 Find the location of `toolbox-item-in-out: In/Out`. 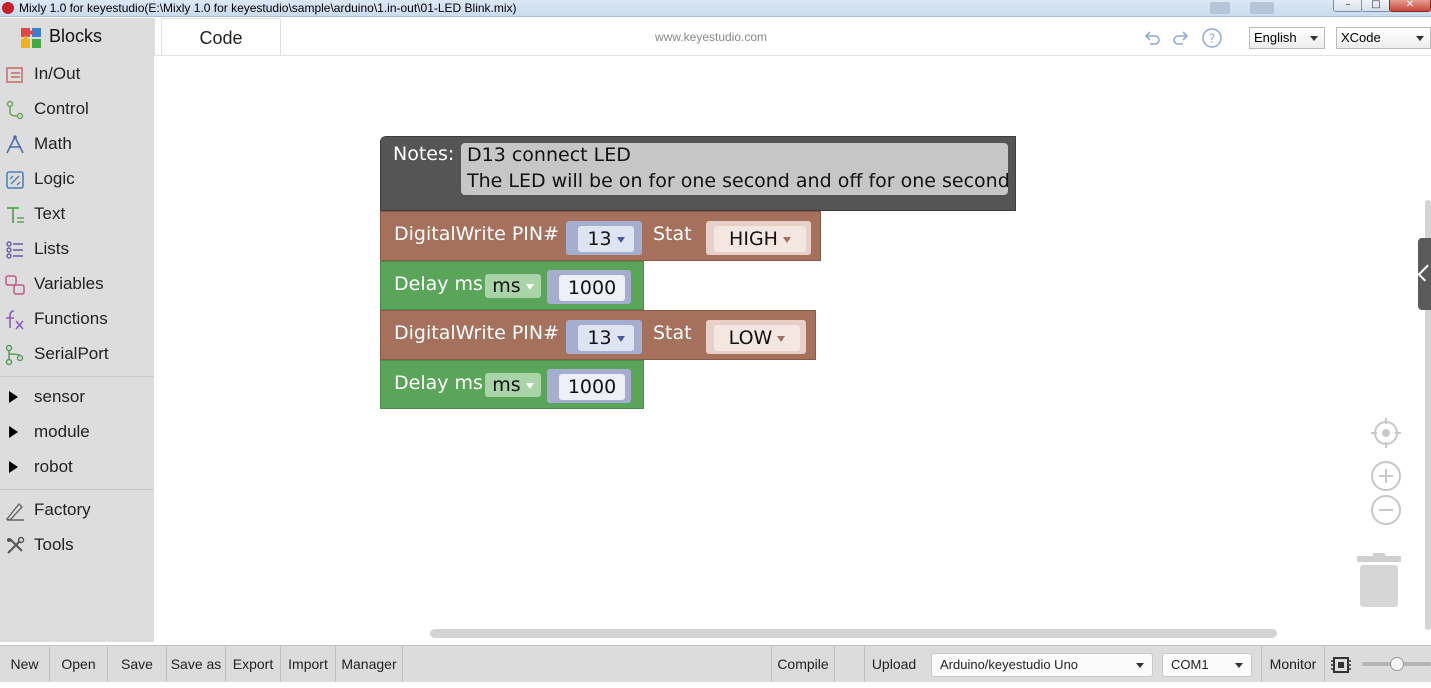

toolbox-item-in-out: In/Out is located at coordinates (77, 74).